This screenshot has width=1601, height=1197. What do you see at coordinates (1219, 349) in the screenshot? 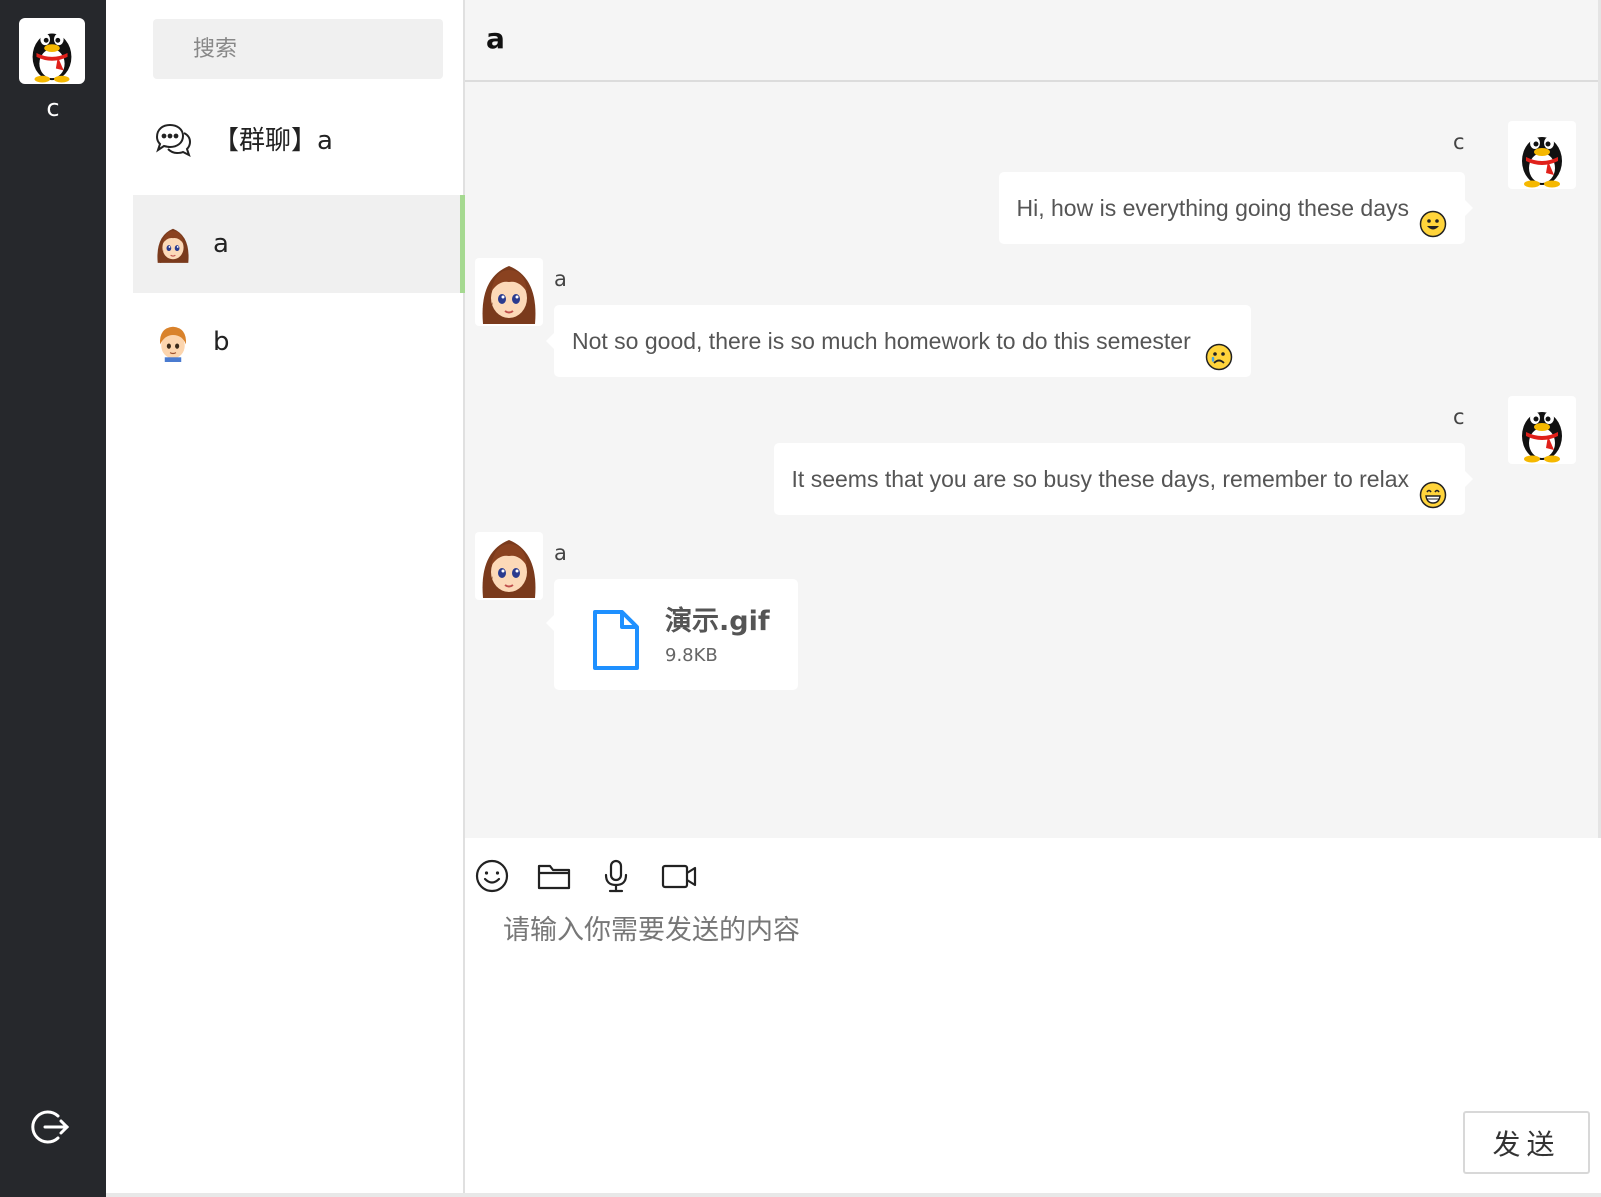
I see `sad-emoji-icon` at bounding box center [1219, 349].